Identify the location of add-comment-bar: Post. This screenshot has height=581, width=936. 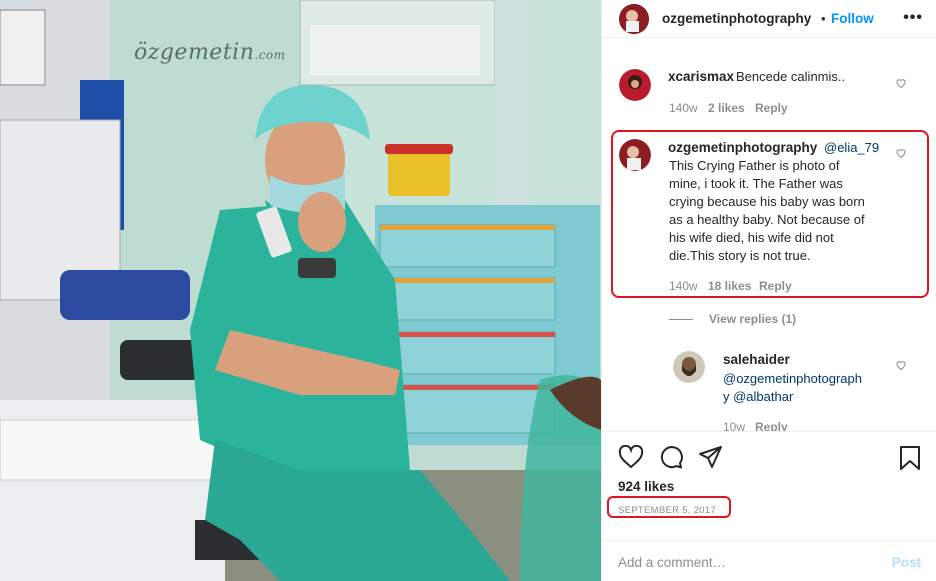
(769, 560).